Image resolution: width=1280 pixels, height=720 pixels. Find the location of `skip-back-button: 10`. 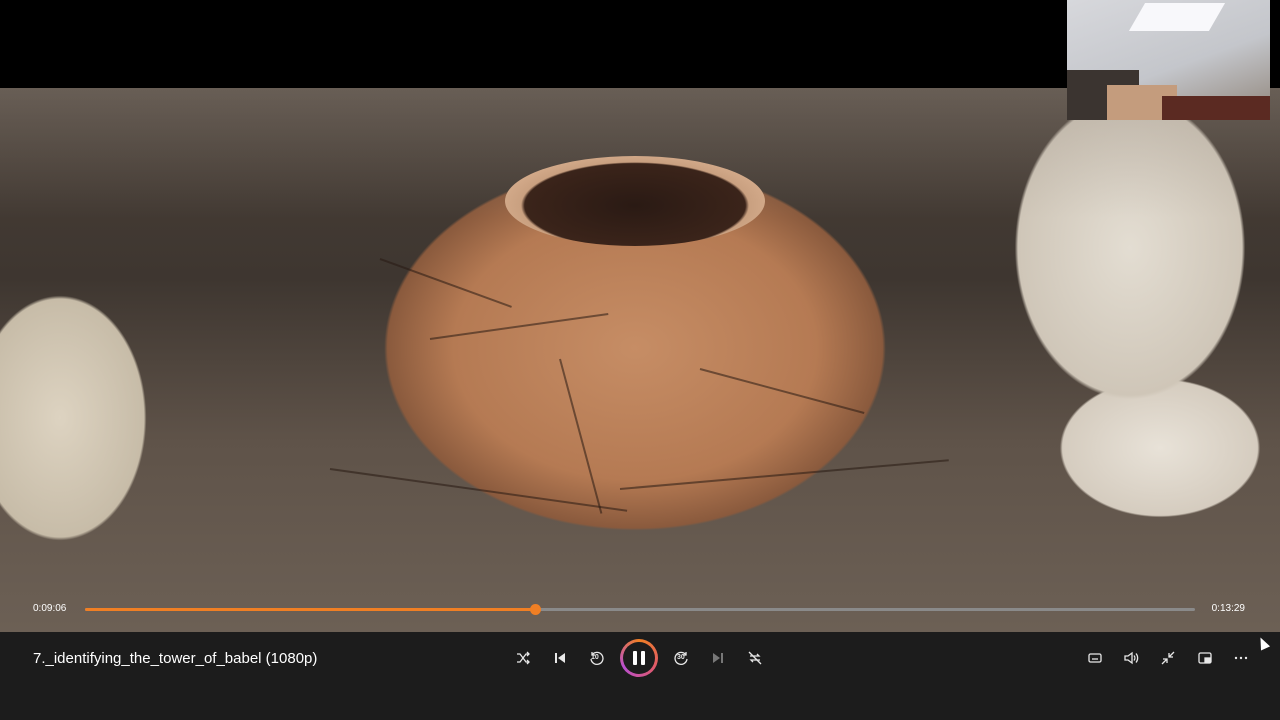

skip-back-button: 10 is located at coordinates (596, 658).